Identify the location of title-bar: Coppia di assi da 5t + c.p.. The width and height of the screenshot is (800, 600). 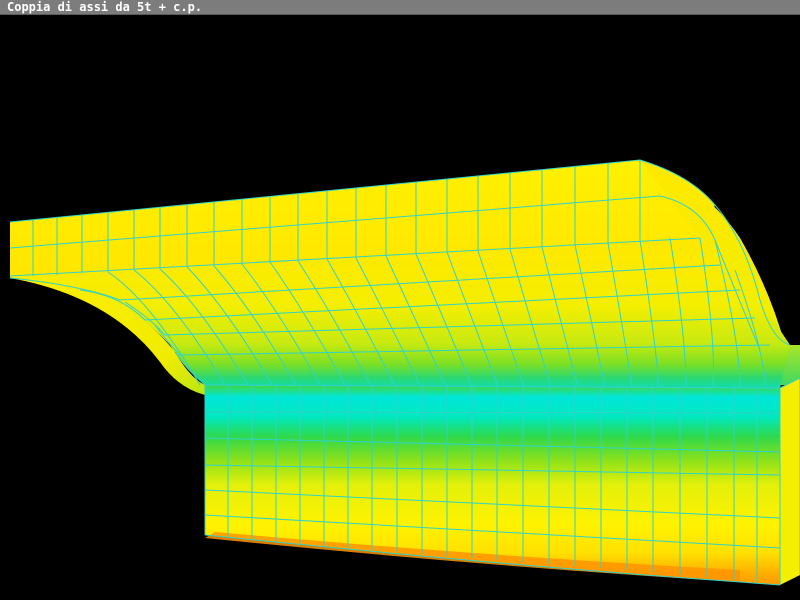
(400, 7).